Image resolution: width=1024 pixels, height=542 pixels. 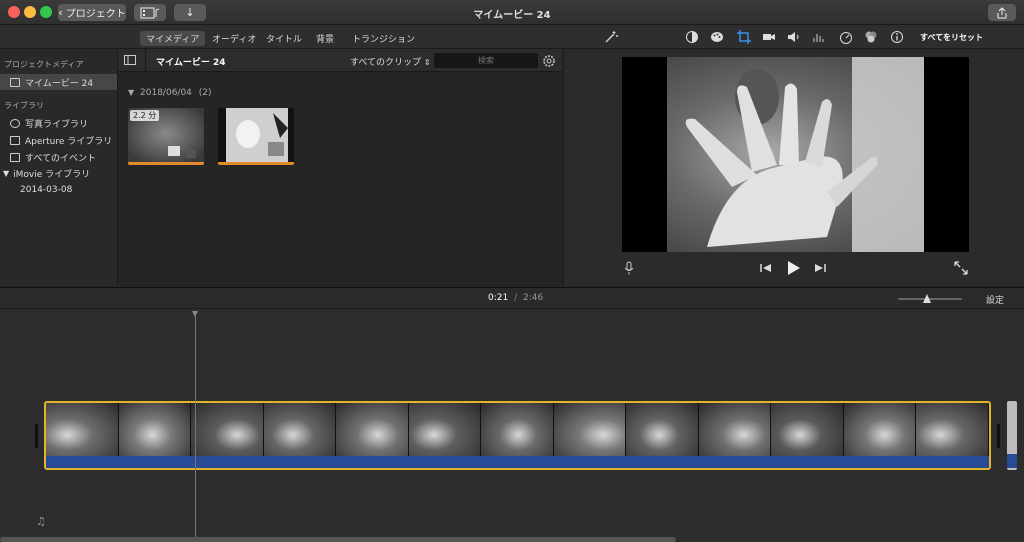 I want to click on clip-thumbnail-1: 2.2 分, so click(x=166, y=136).